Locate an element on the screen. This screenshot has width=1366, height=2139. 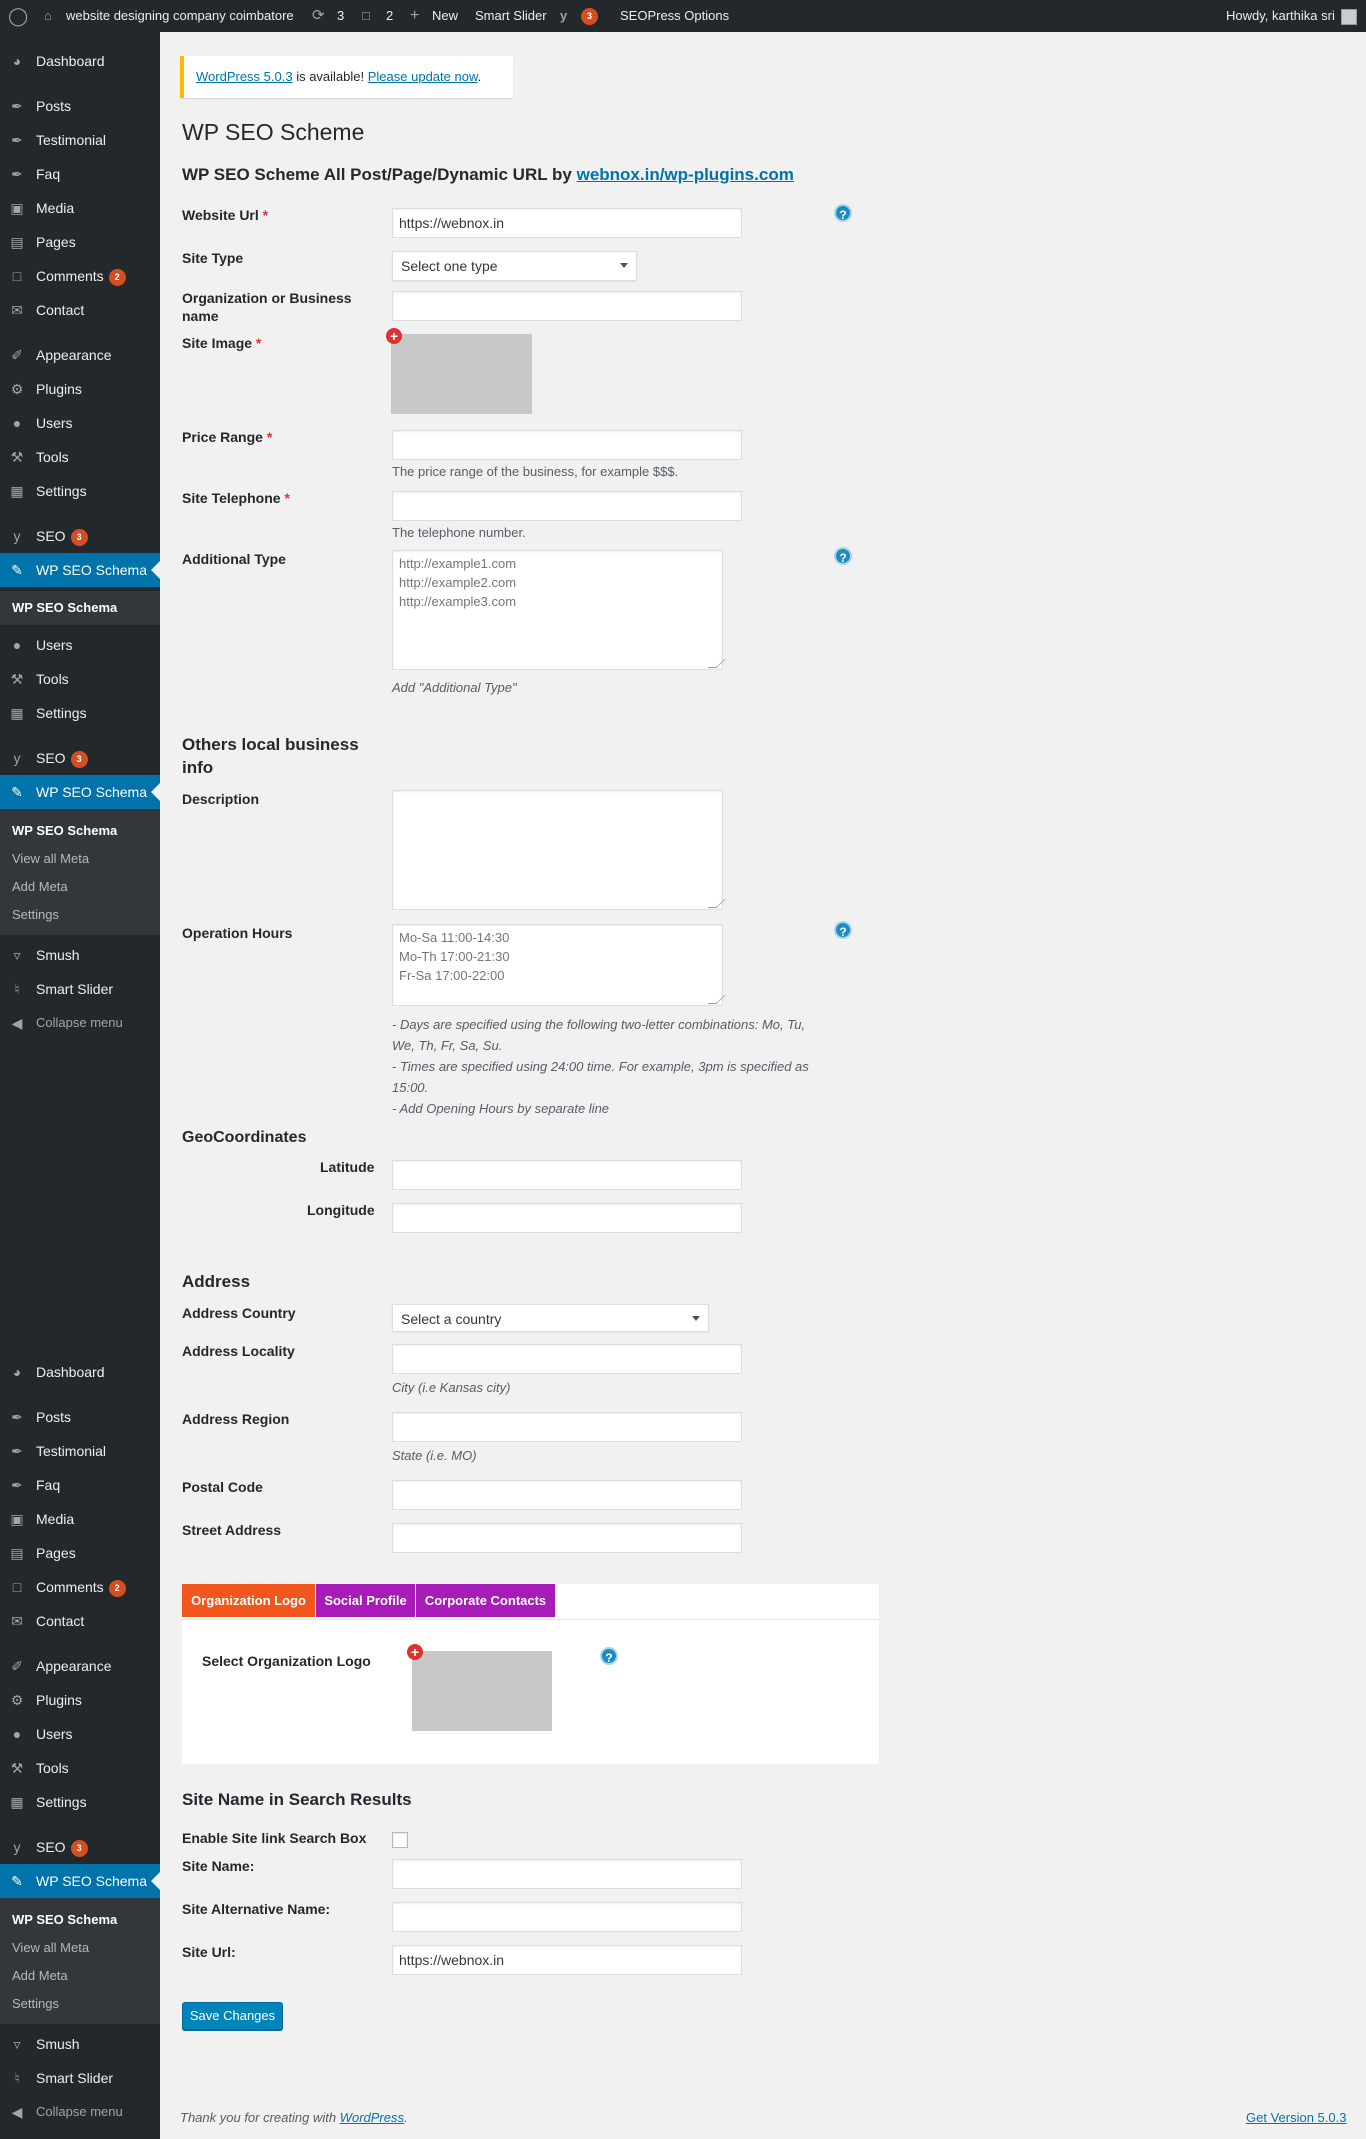
region-input is located at coordinates (567, 1427).